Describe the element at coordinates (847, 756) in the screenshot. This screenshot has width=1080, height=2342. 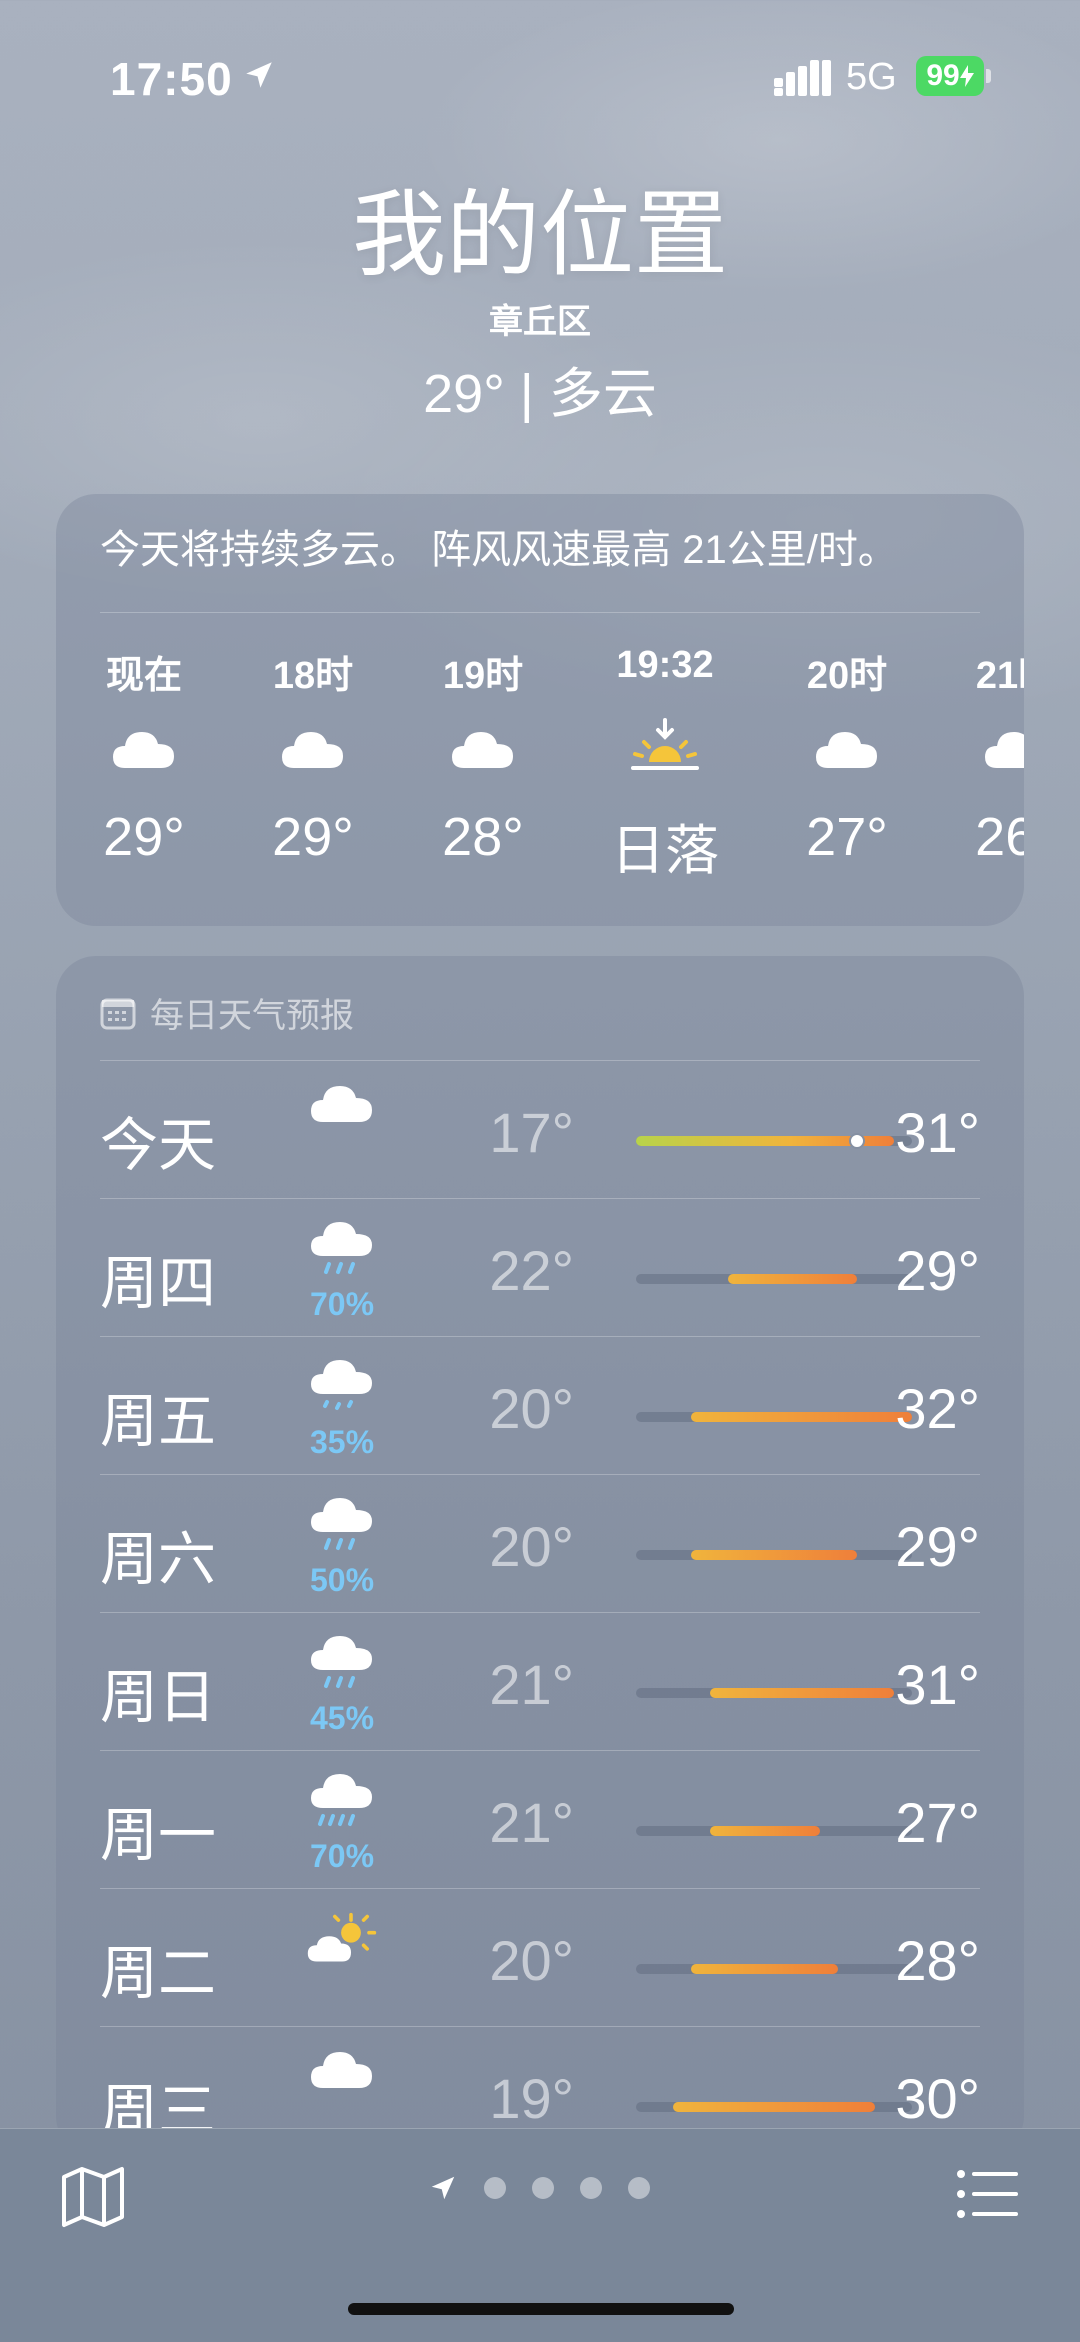
I see `hour-item: 20时 27°` at that location.